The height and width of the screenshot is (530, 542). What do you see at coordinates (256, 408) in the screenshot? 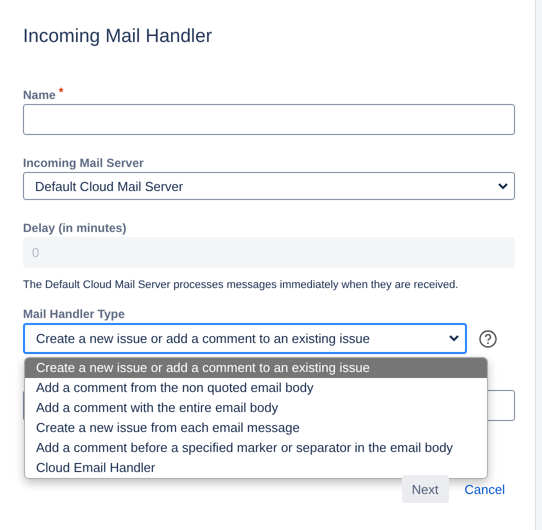
I see `dropdown-option: Add a comment with the entire email body` at bounding box center [256, 408].